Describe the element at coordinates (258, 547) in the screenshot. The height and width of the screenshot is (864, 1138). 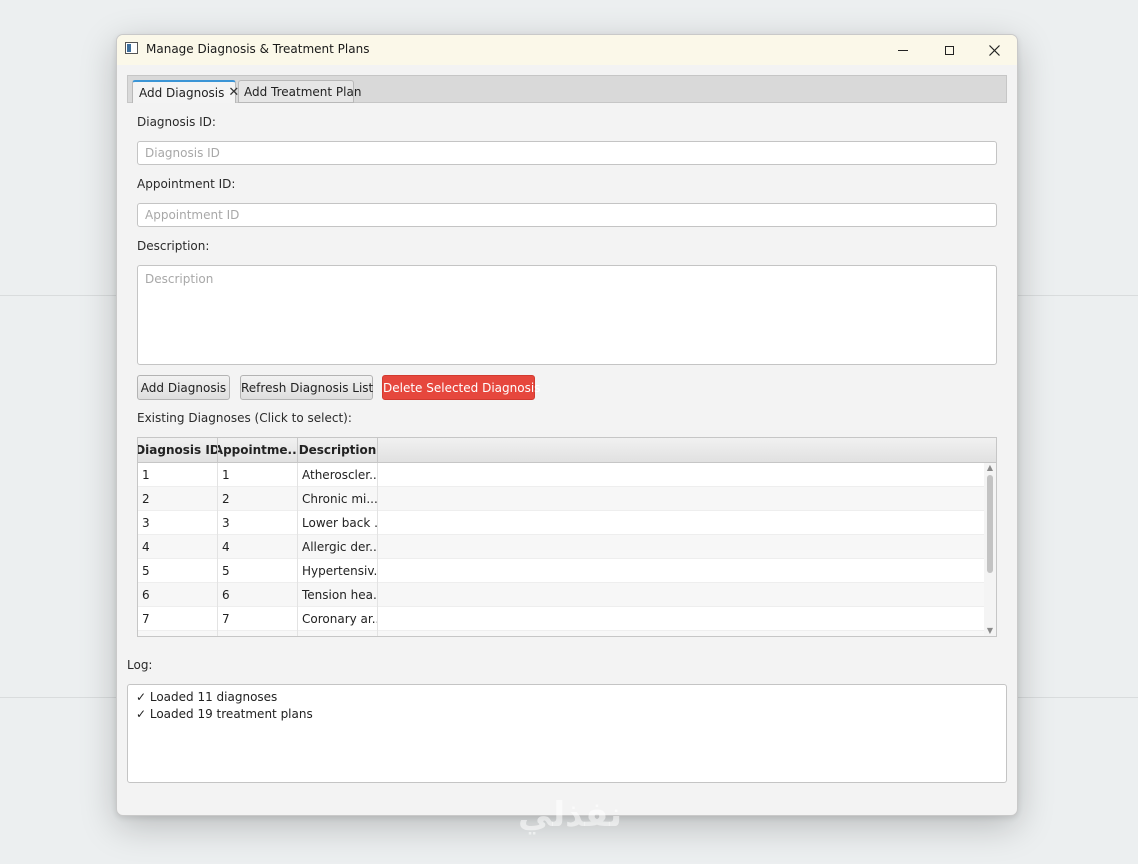
I see `cell-appointment-id: 4` at that location.